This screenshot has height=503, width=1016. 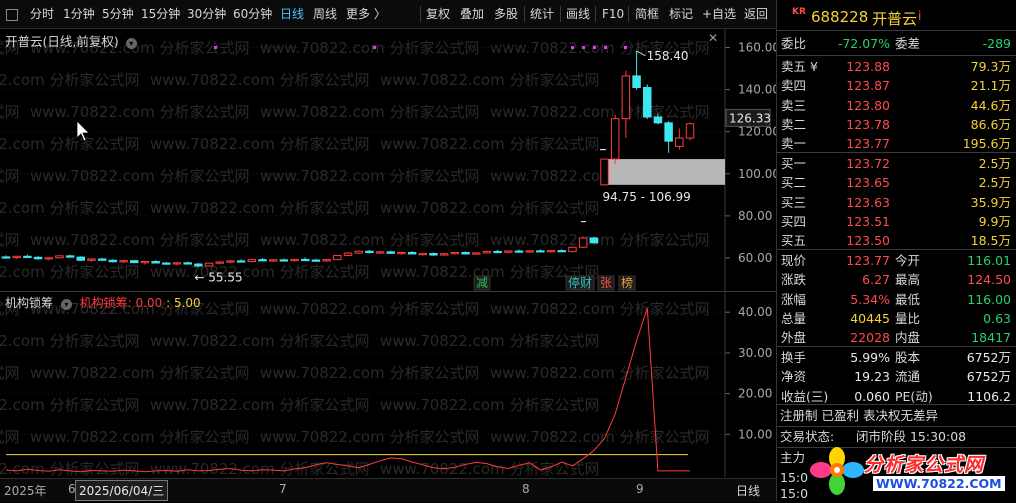 I want to click on buy-price: 123.63, so click(x=868, y=202).